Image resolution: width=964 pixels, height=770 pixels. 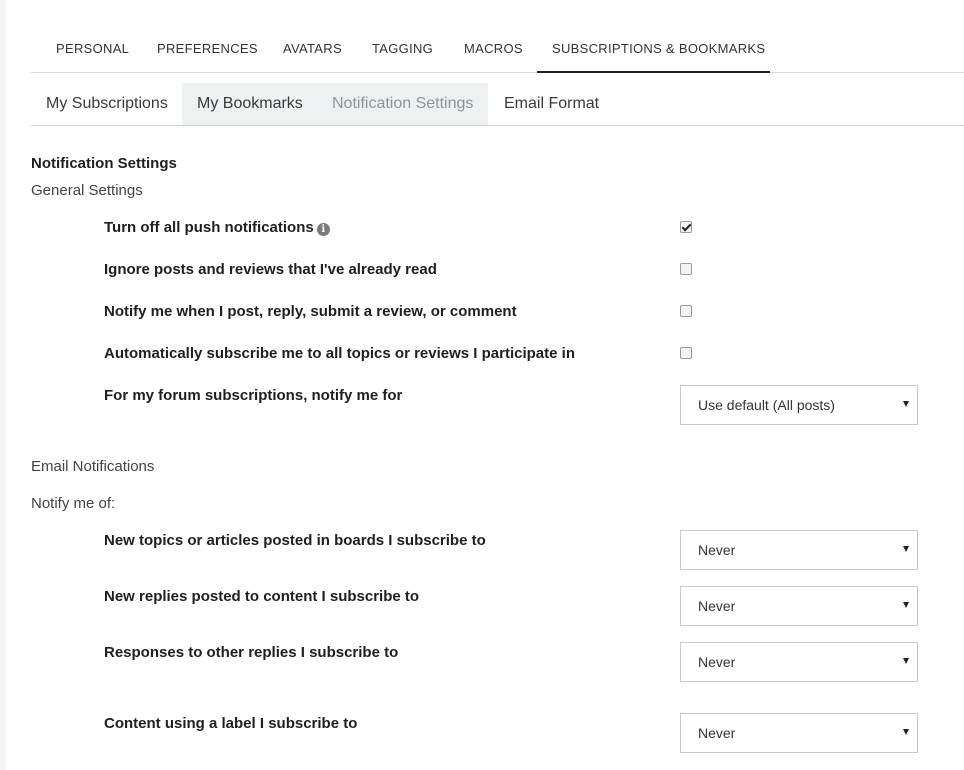 What do you see at coordinates (238, 723) in the screenshot?
I see `label-bold: label` at bounding box center [238, 723].